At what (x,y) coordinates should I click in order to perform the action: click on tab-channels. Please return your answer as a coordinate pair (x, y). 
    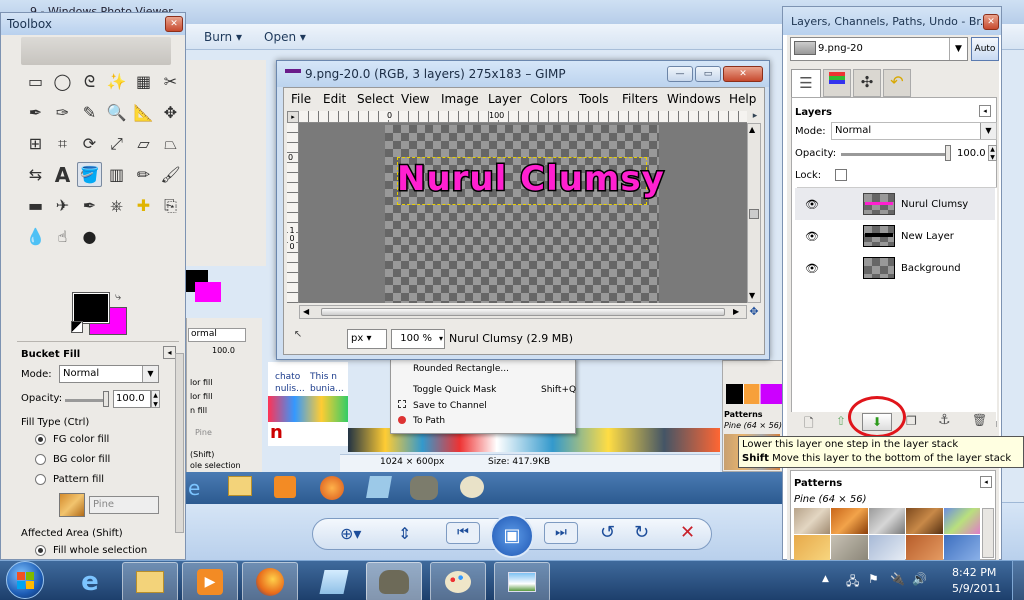
    Looking at the image, I should click on (837, 83).